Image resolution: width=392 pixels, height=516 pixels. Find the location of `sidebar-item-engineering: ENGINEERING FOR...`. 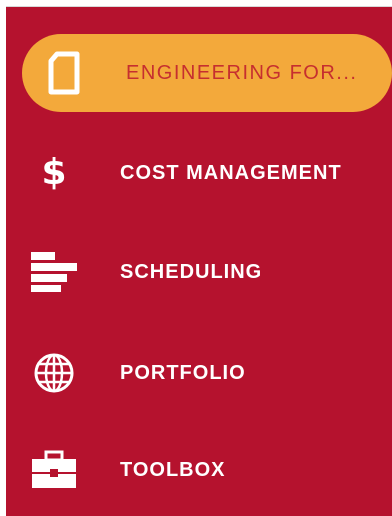

sidebar-item-engineering: ENGINEERING FOR... is located at coordinates (207, 73).